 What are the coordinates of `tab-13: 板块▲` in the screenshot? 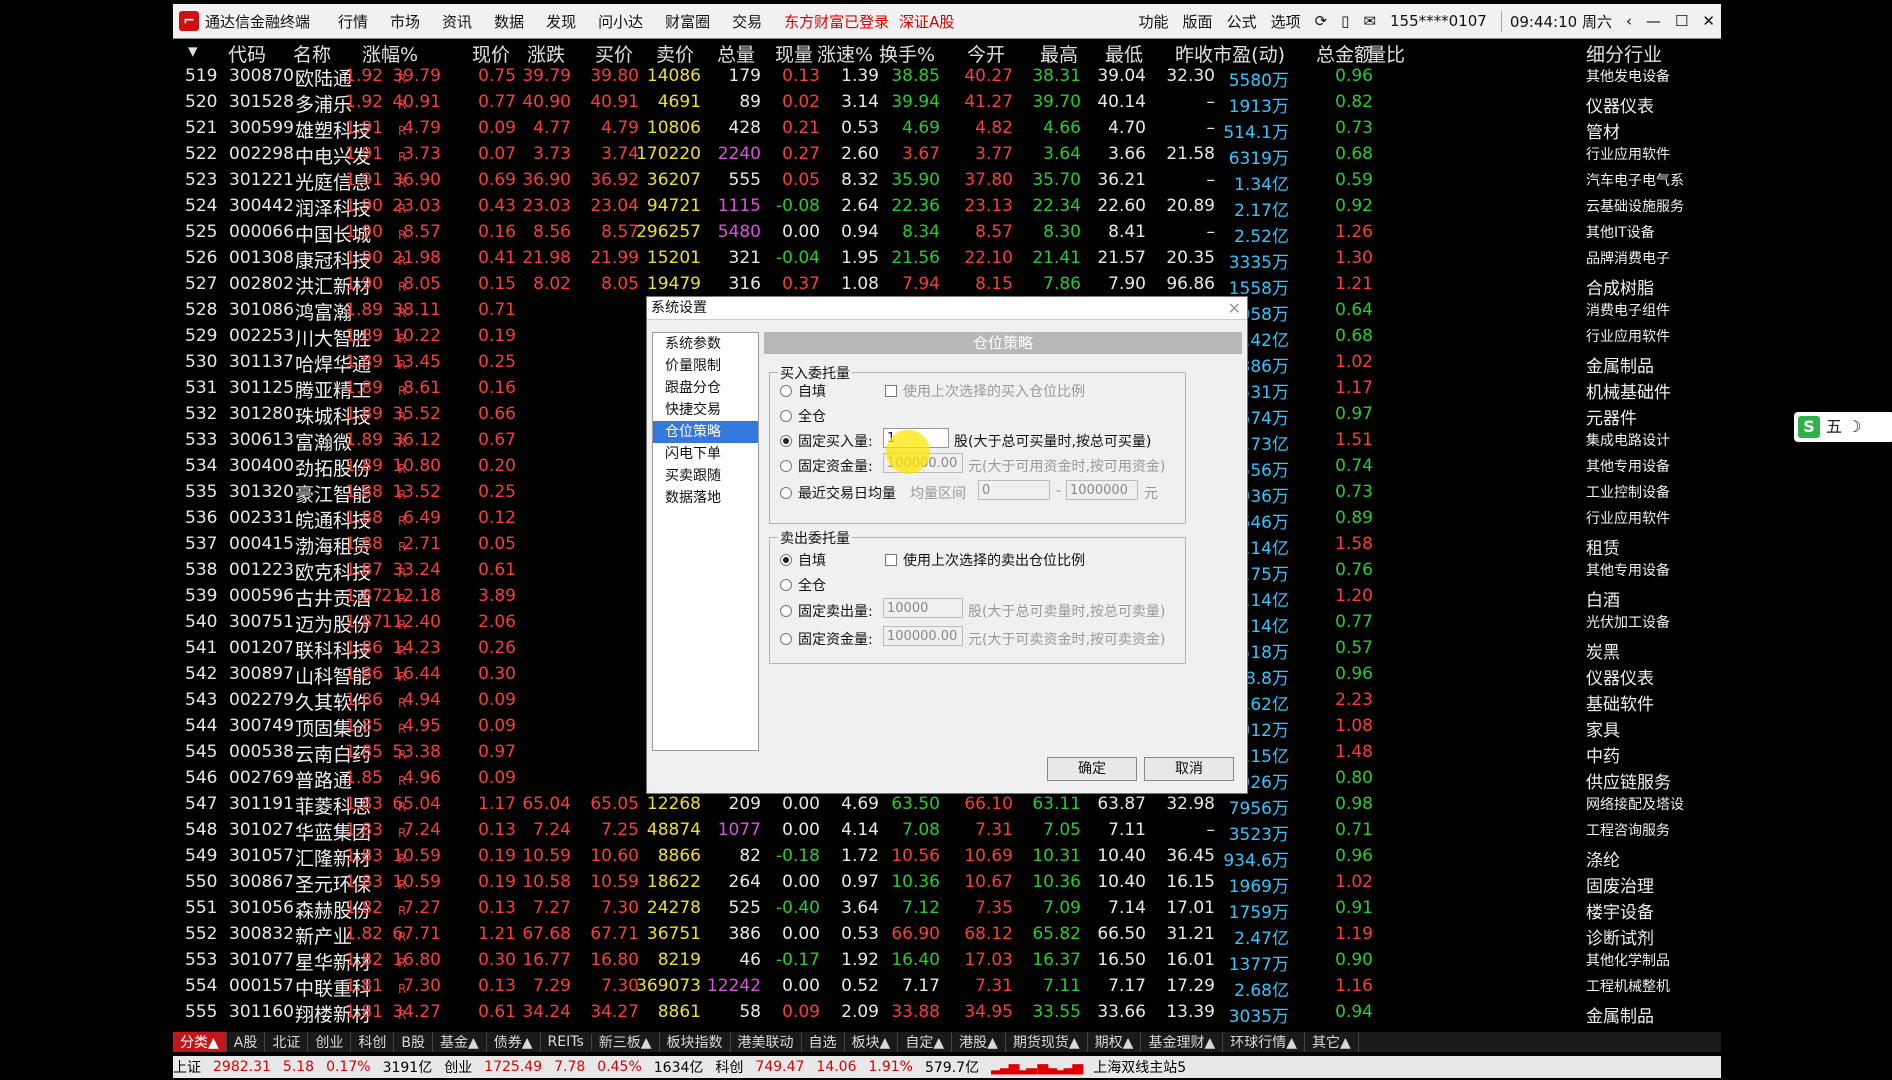 It's located at (872, 1042).